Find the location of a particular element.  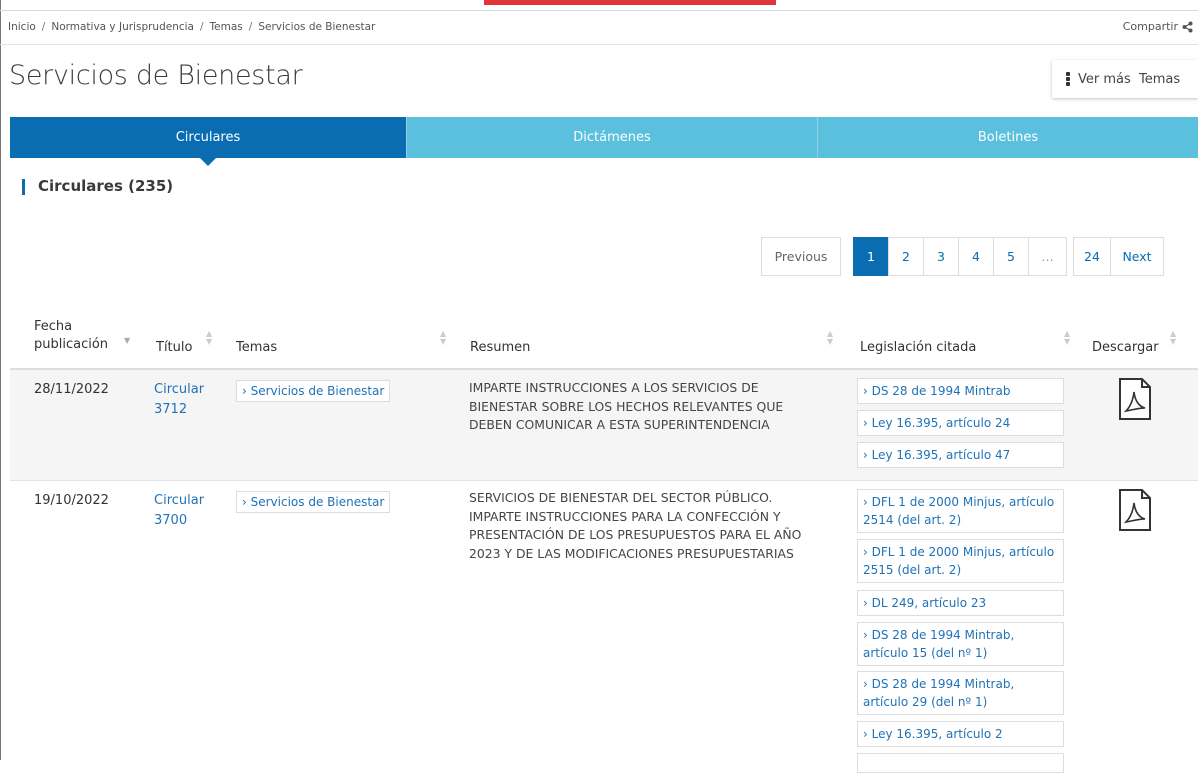

pagination-next-button: Next is located at coordinates (1137, 256).